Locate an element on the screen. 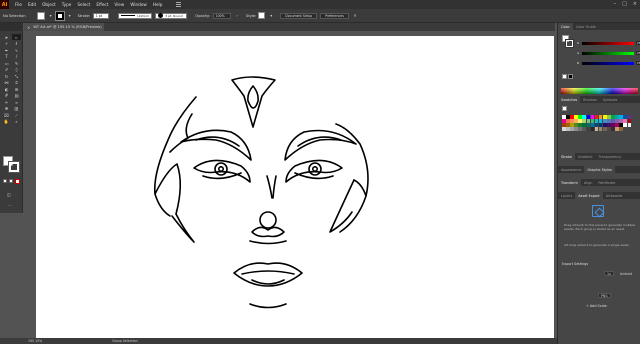 The width and height of the screenshot is (640, 344). tab-layers: Layers is located at coordinates (566, 195).